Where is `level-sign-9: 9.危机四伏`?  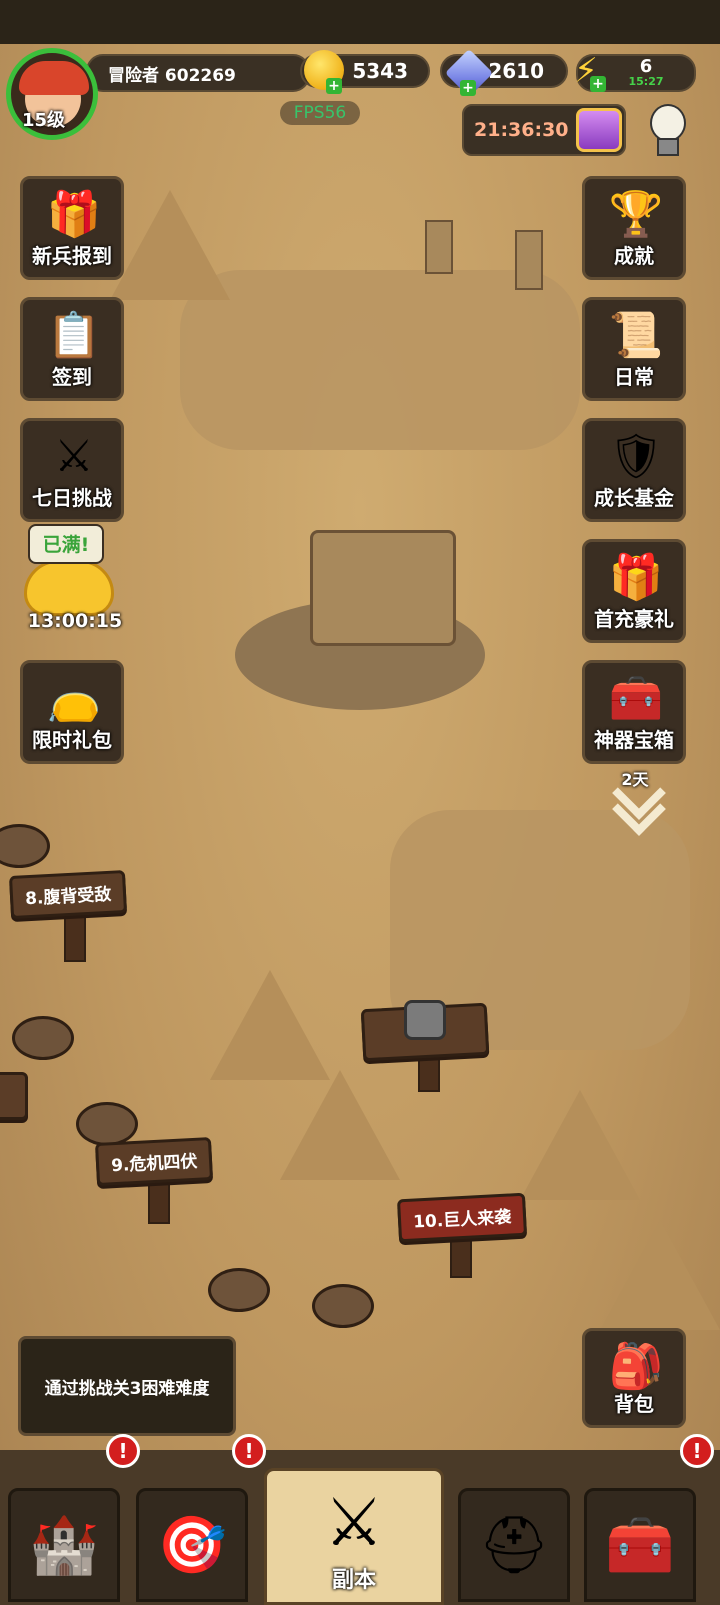
level-sign-9: 9.危机四伏 is located at coordinates (154, 1161).